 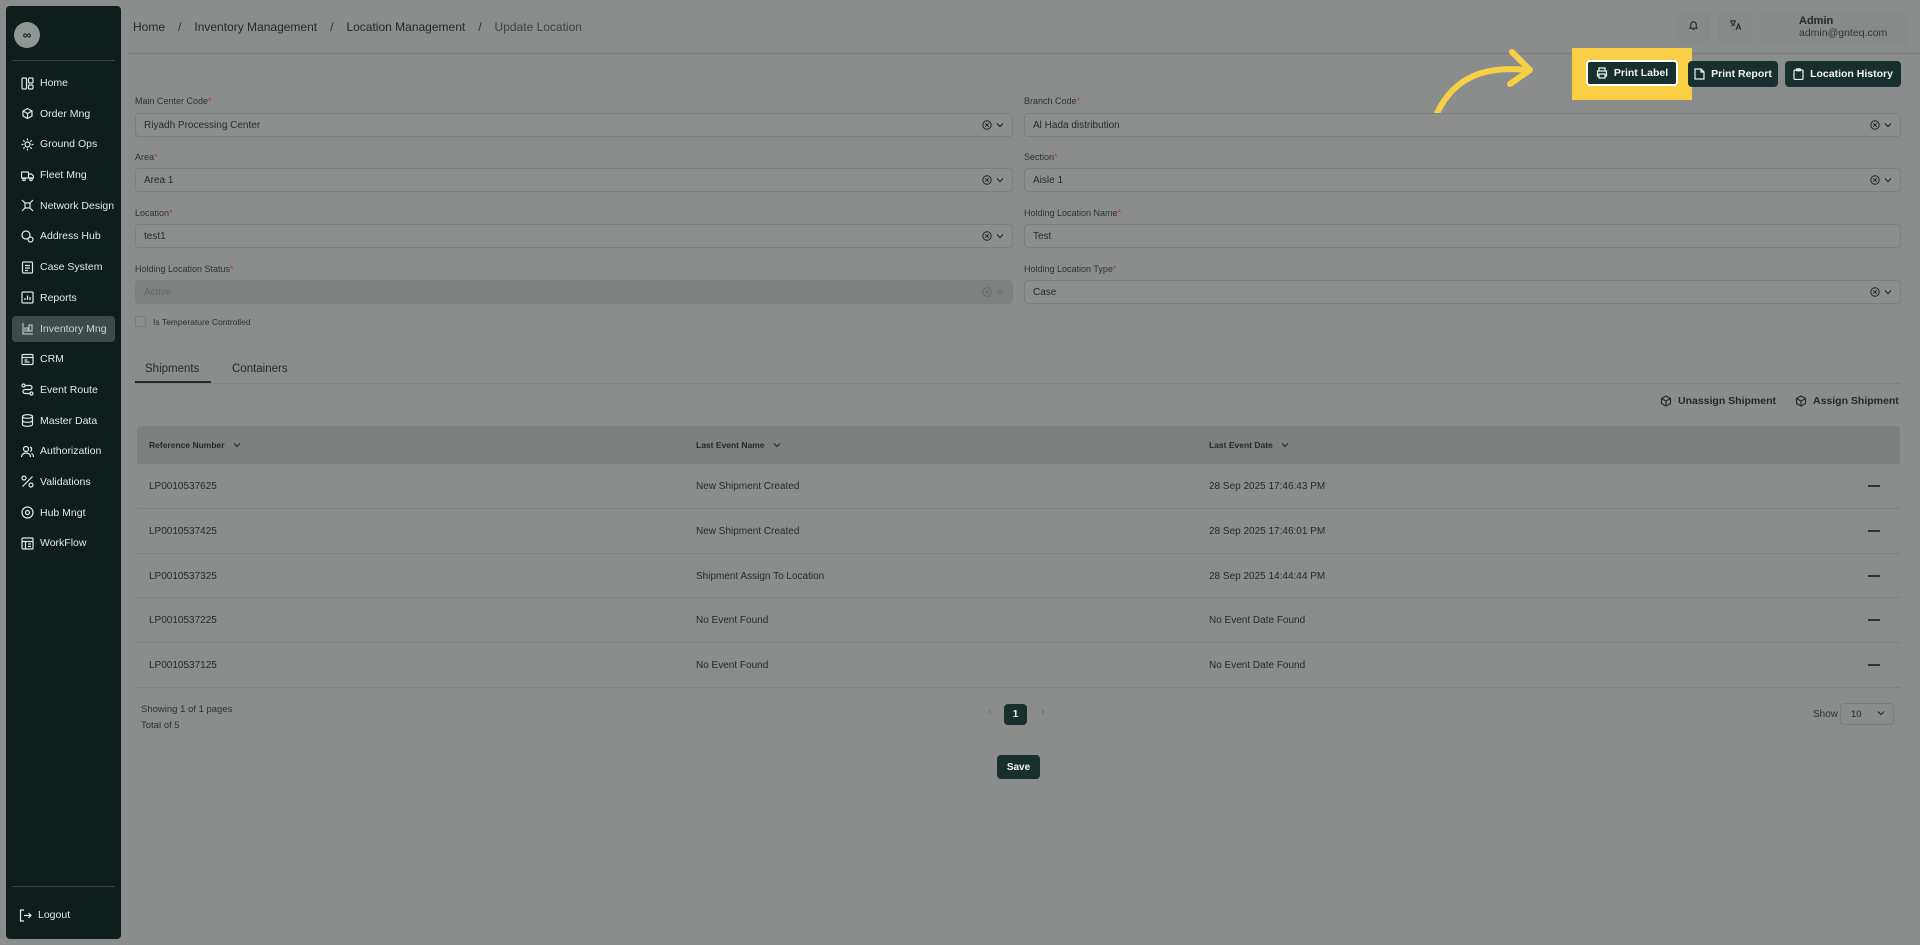 What do you see at coordinates (574, 180) in the screenshot?
I see `area-select: Area 1` at bounding box center [574, 180].